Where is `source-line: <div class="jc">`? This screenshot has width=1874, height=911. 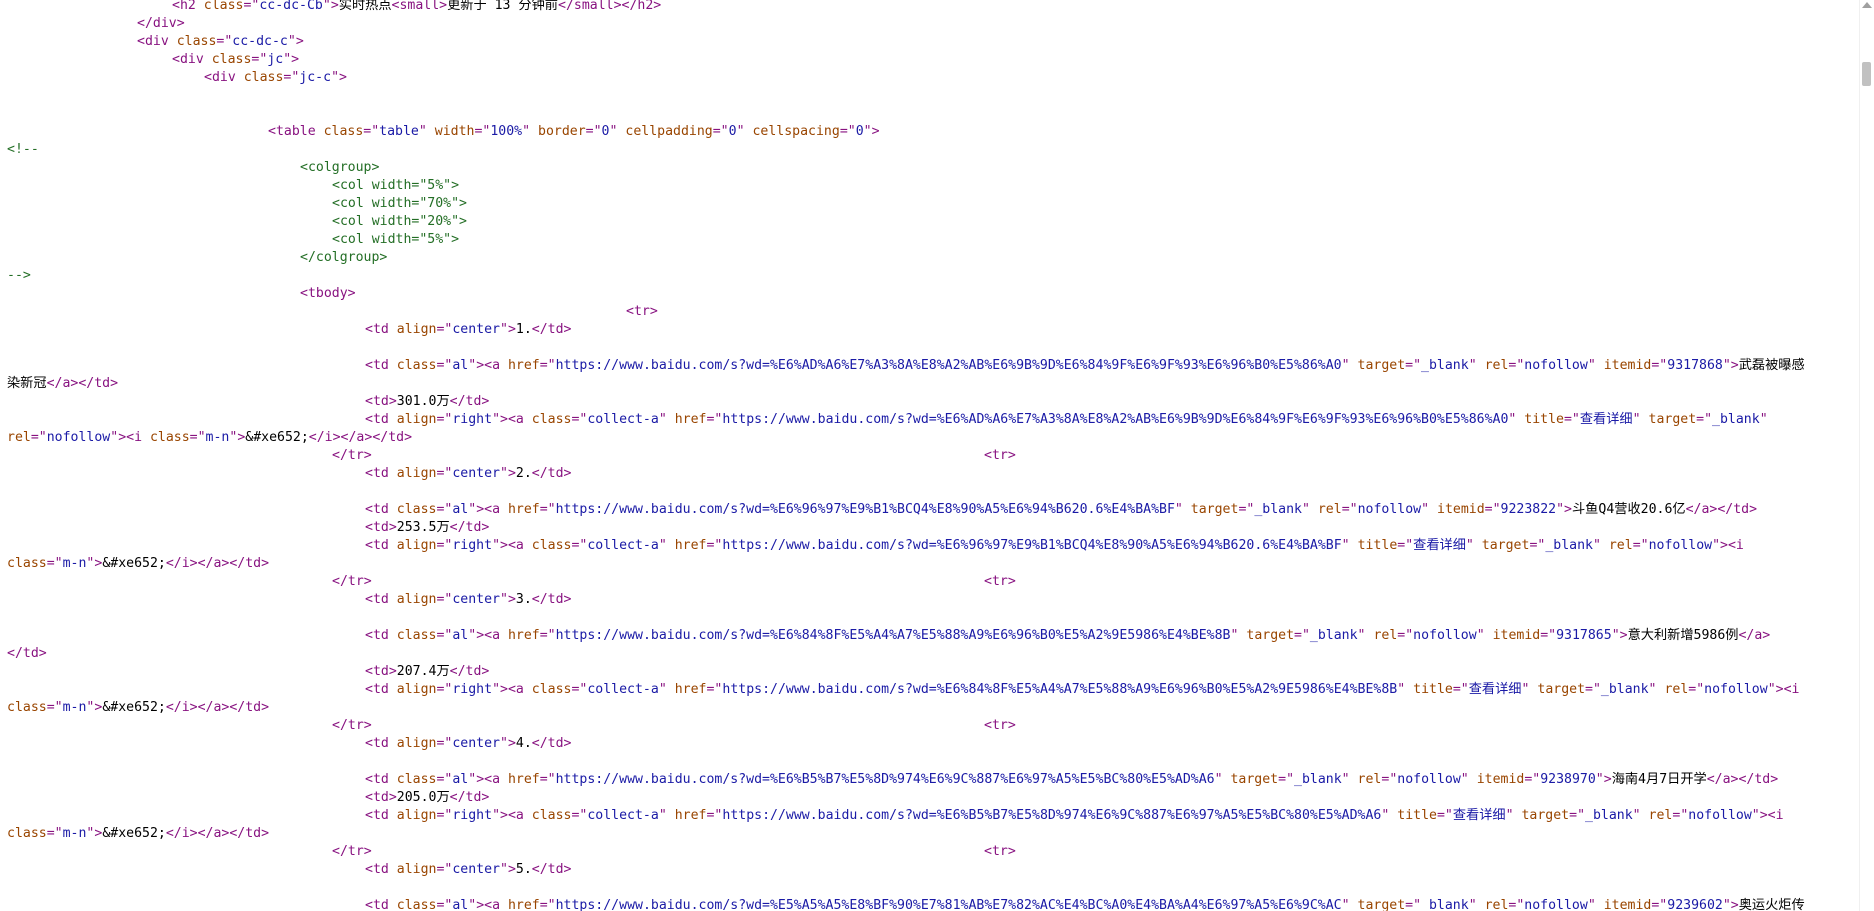 source-line: <div class="jc"> is located at coordinates (235, 60).